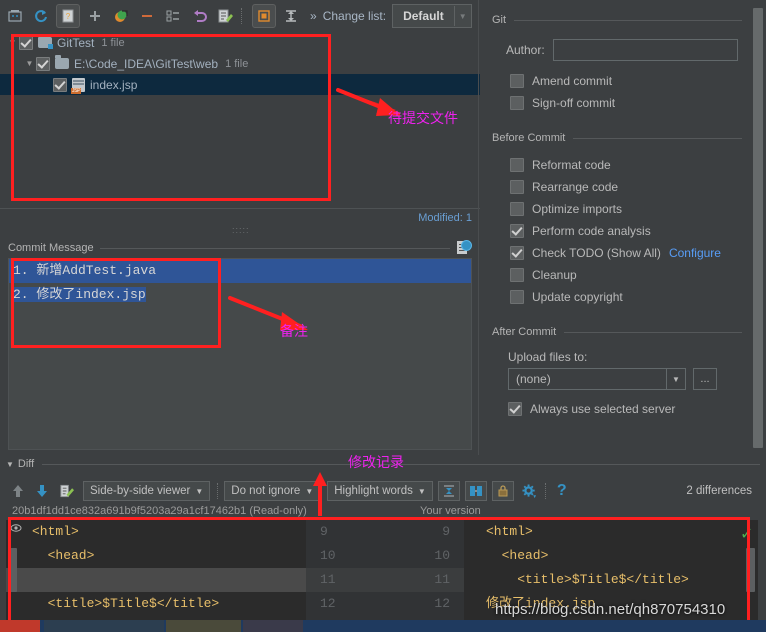 This screenshot has height=632, width=766. Describe the element at coordinates (617, 20) in the screenshot. I see `git-group-header: Git` at that location.